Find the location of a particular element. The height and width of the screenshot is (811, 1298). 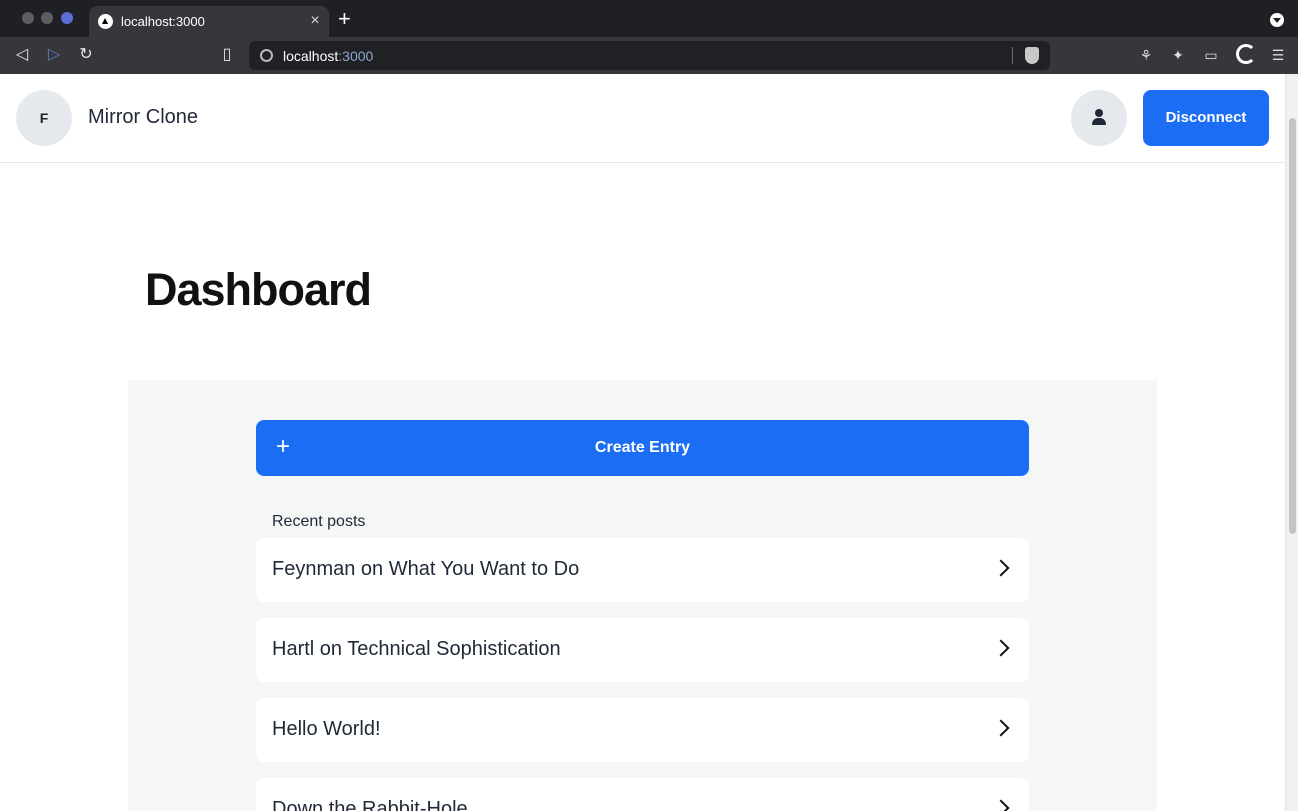

post-card: Hello World! is located at coordinates (642, 730).